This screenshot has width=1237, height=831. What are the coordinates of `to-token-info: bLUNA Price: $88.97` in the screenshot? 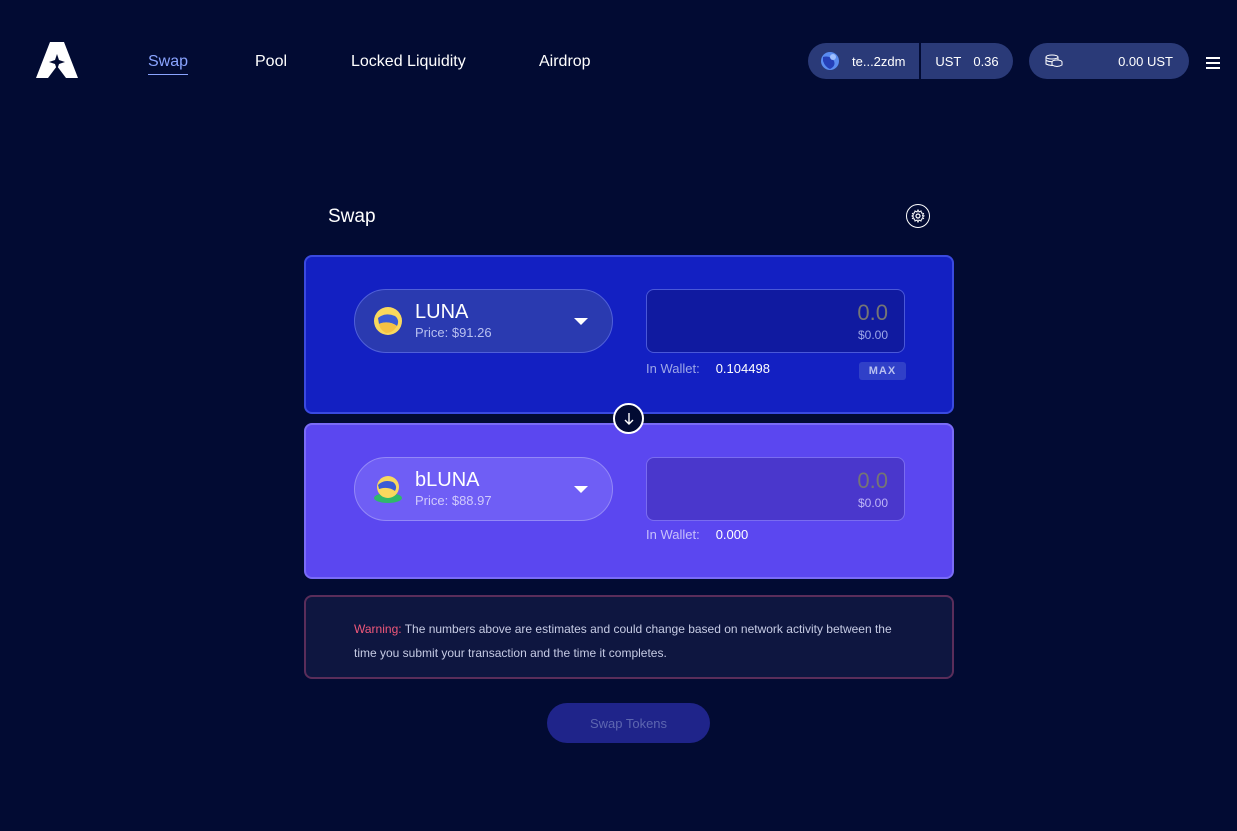 It's located at (453, 489).